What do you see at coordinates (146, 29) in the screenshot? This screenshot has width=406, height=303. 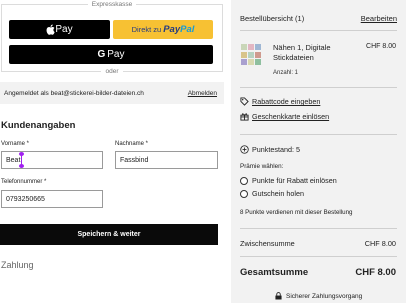 I see `paypal-prefix: Direkt zu` at bounding box center [146, 29].